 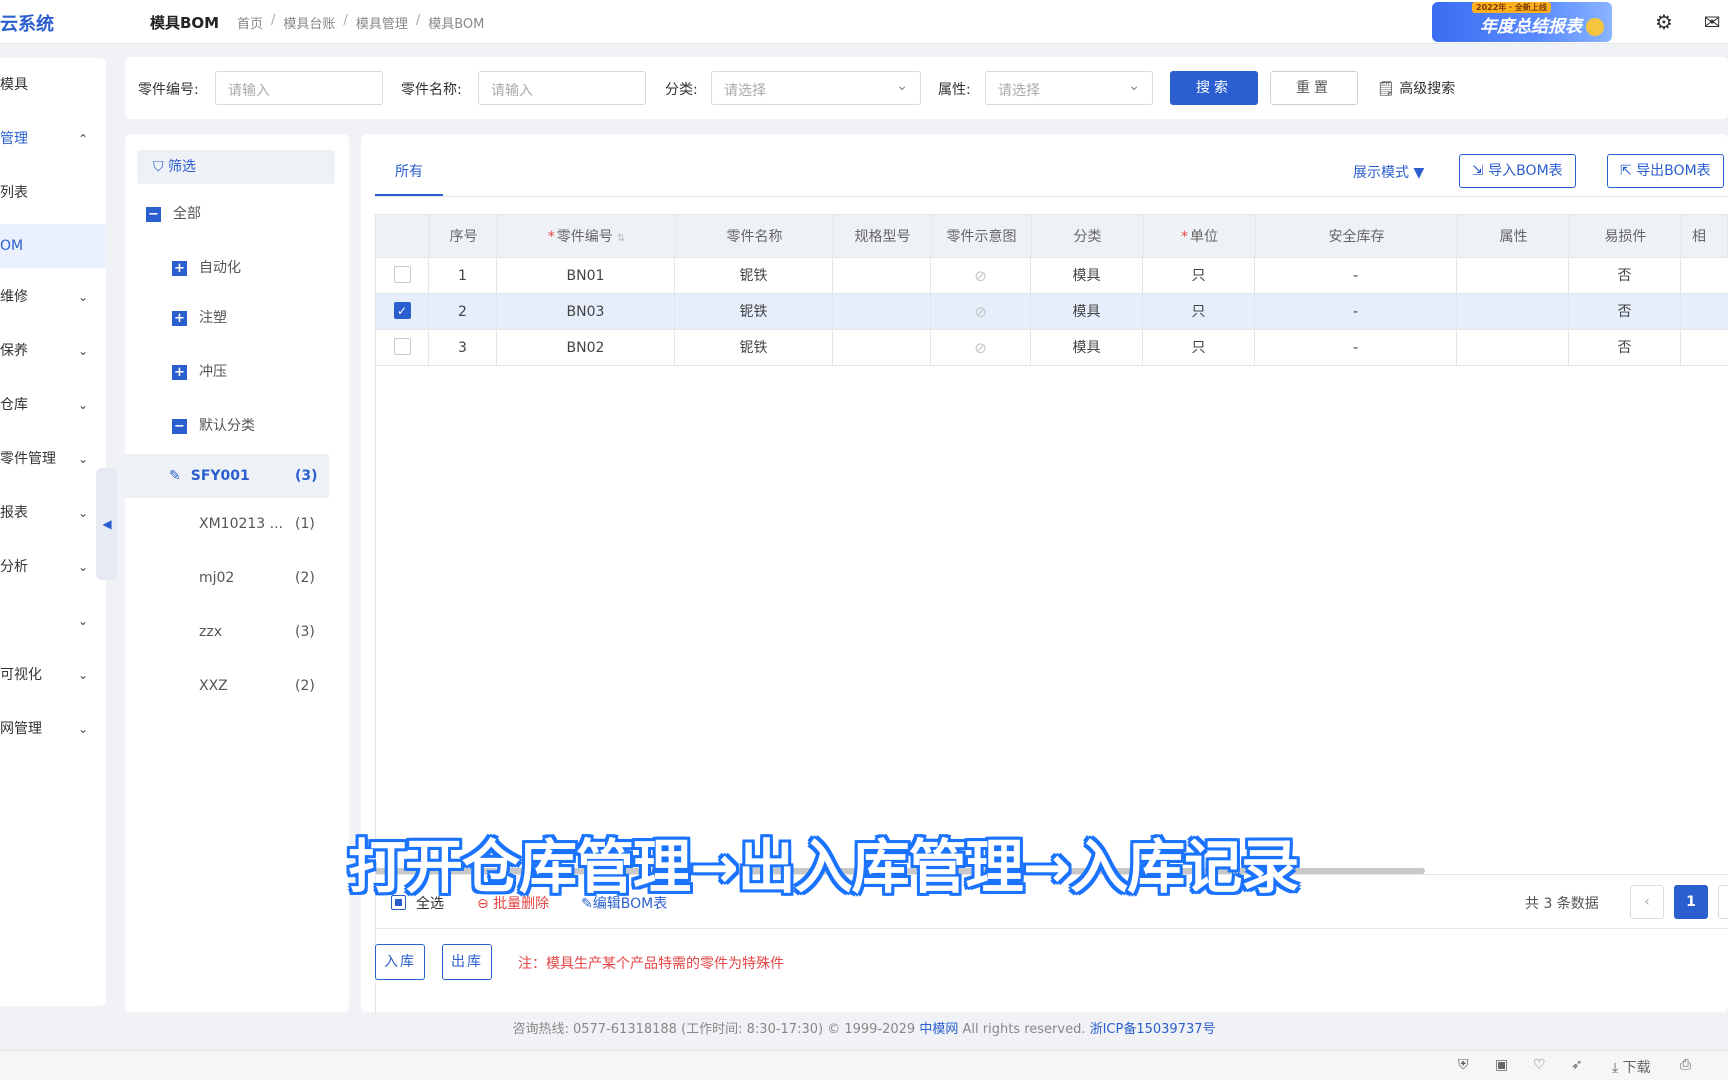 What do you see at coordinates (456, 24) in the screenshot?
I see `breadcrumb-mold-bom: 模具BOM` at bounding box center [456, 24].